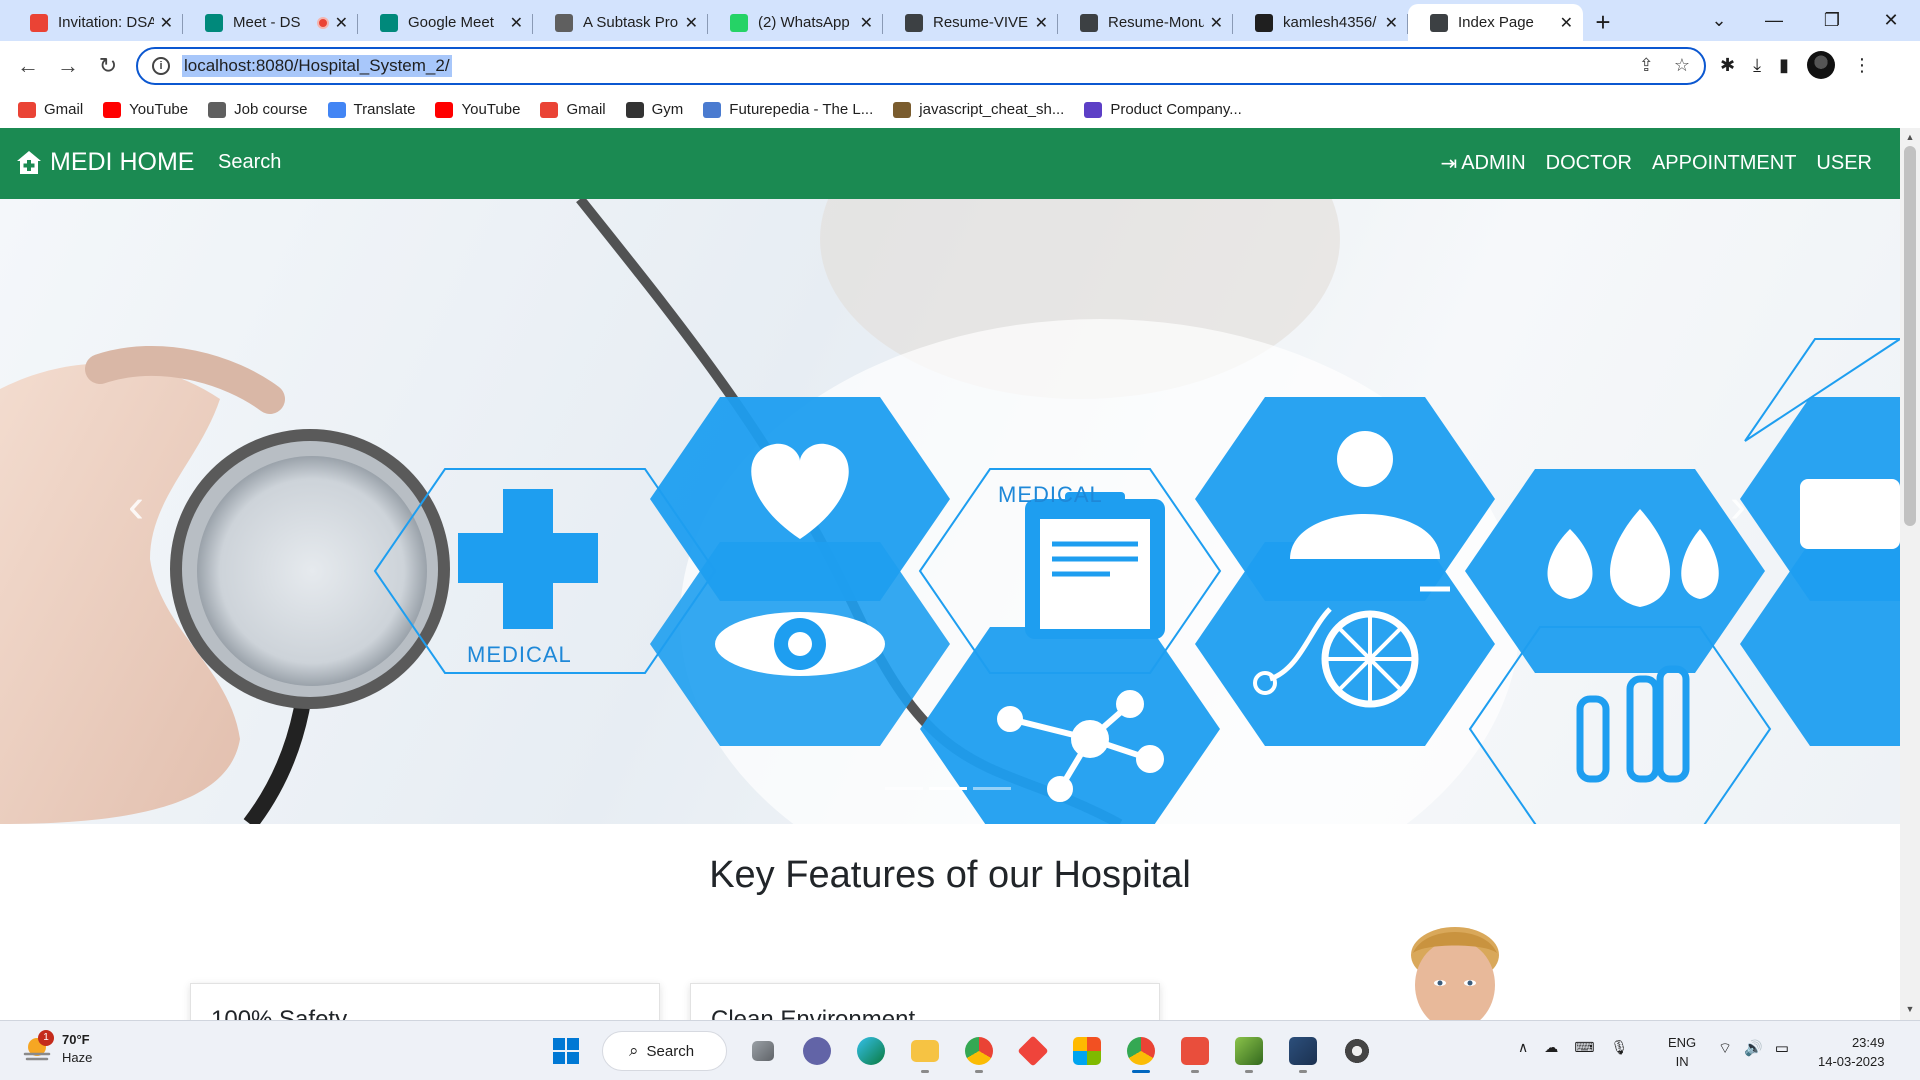 Image resolution: width=1920 pixels, height=1080 pixels. Describe the element at coordinates (336, 109) in the screenshot. I see `translate-icon` at that location.